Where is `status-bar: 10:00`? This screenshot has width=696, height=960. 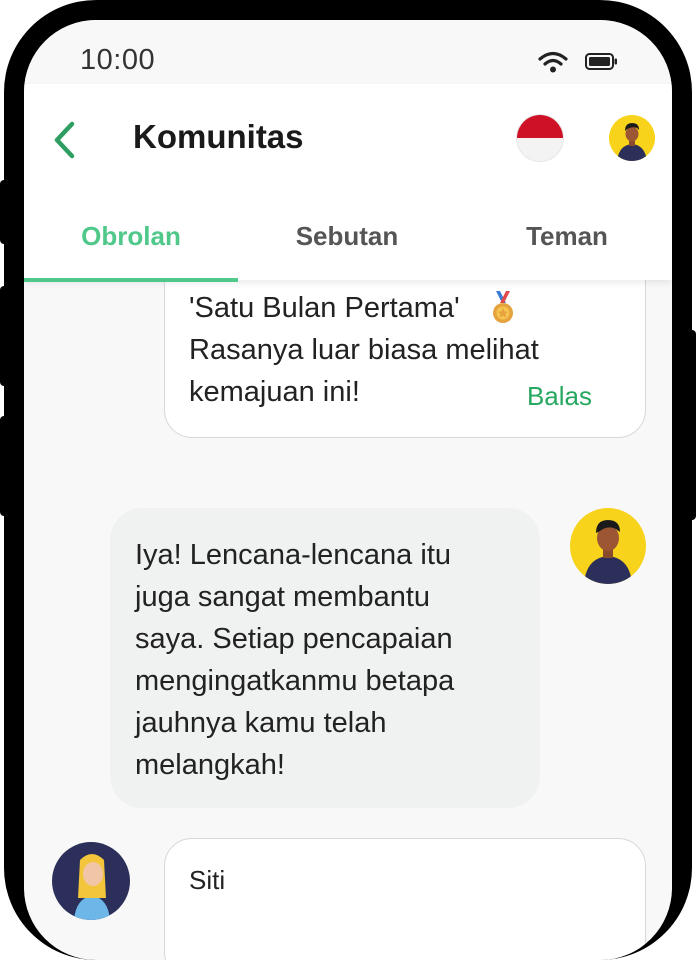 status-bar: 10:00 is located at coordinates (348, 52).